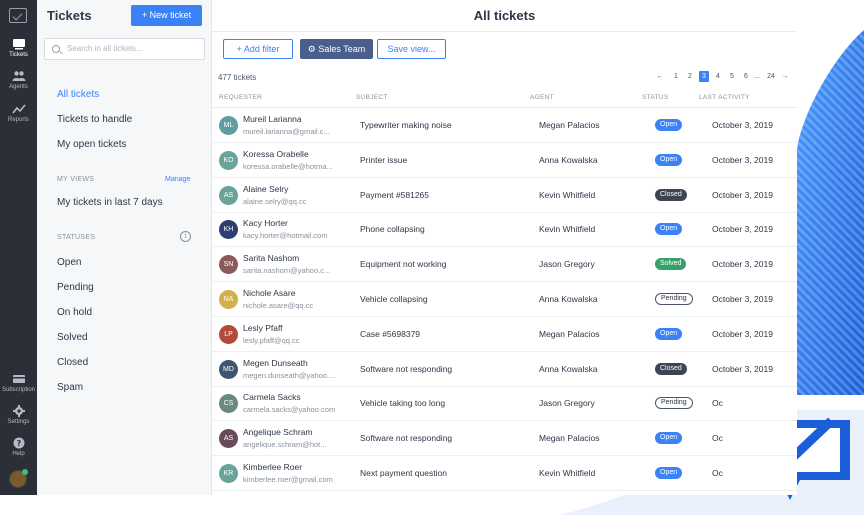  I want to click on ticket-subject: Printer issue, so click(383, 160).